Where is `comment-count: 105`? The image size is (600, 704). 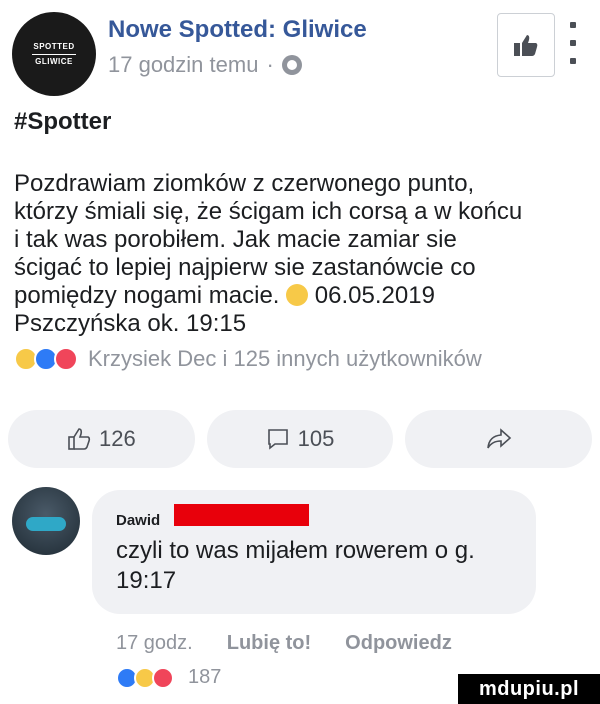
comment-count: 105 is located at coordinates (316, 438).